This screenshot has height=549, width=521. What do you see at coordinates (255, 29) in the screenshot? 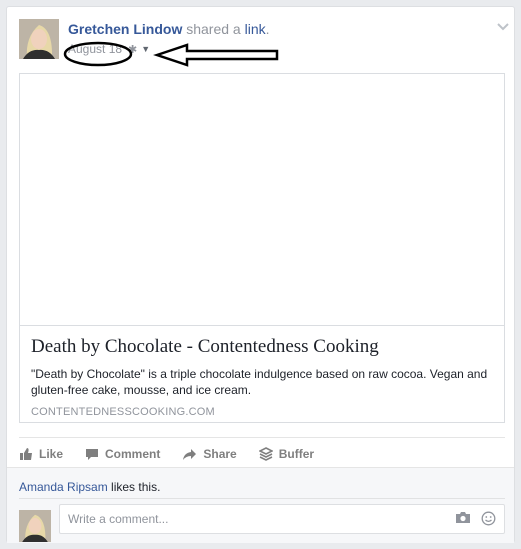
I see `action-link: link` at bounding box center [255, 29].